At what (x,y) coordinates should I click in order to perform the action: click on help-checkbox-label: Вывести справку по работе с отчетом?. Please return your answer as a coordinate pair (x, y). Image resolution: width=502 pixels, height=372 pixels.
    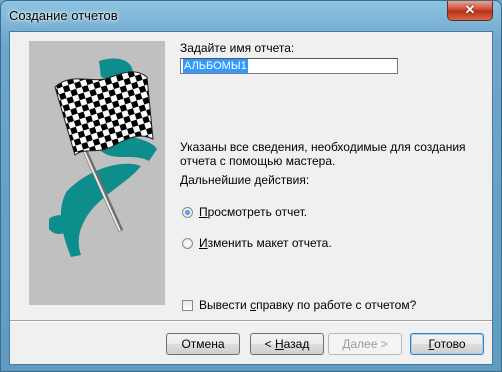
    Looking at the image, I should click on (308, 305).